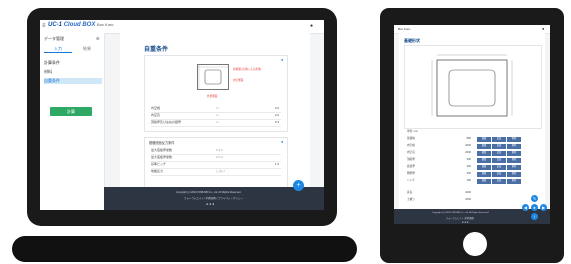 This screenshot has height=264, width=571. What do you see at coordinates (247, 69) in the screenshot?
I see `diagram-label-load: 荷重図 (自重による荷重)` at bounding box center [247, 69].